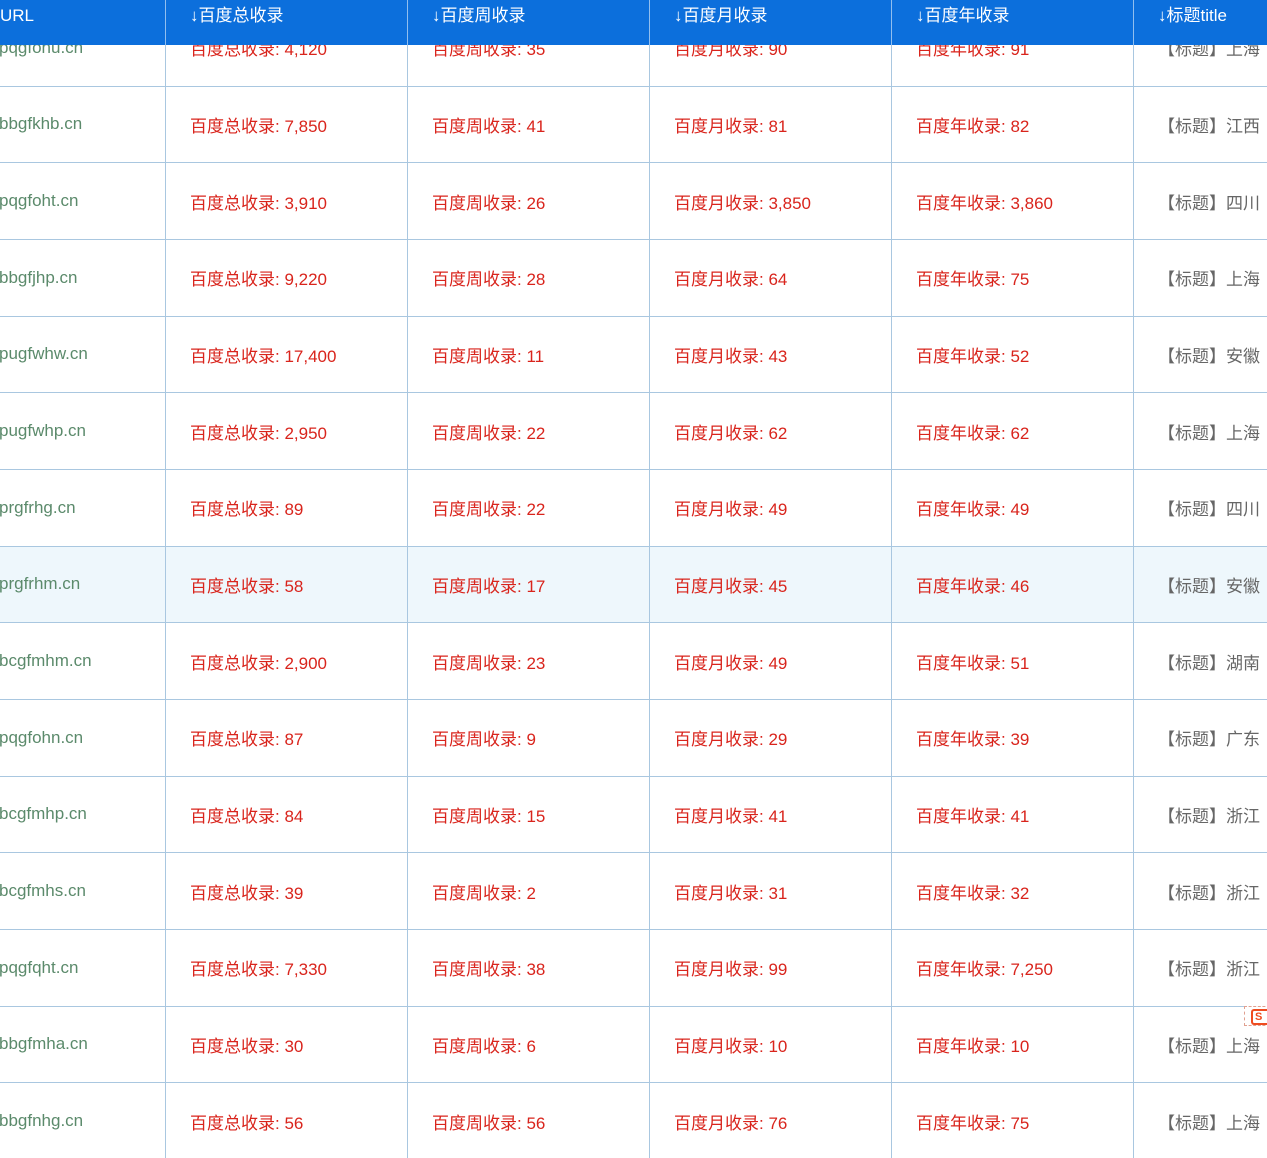 Image resolution: width=1267 pixels, height=1158 pixels. I want to click on cell-url: prgfrhg.cn, so click(83, 507).